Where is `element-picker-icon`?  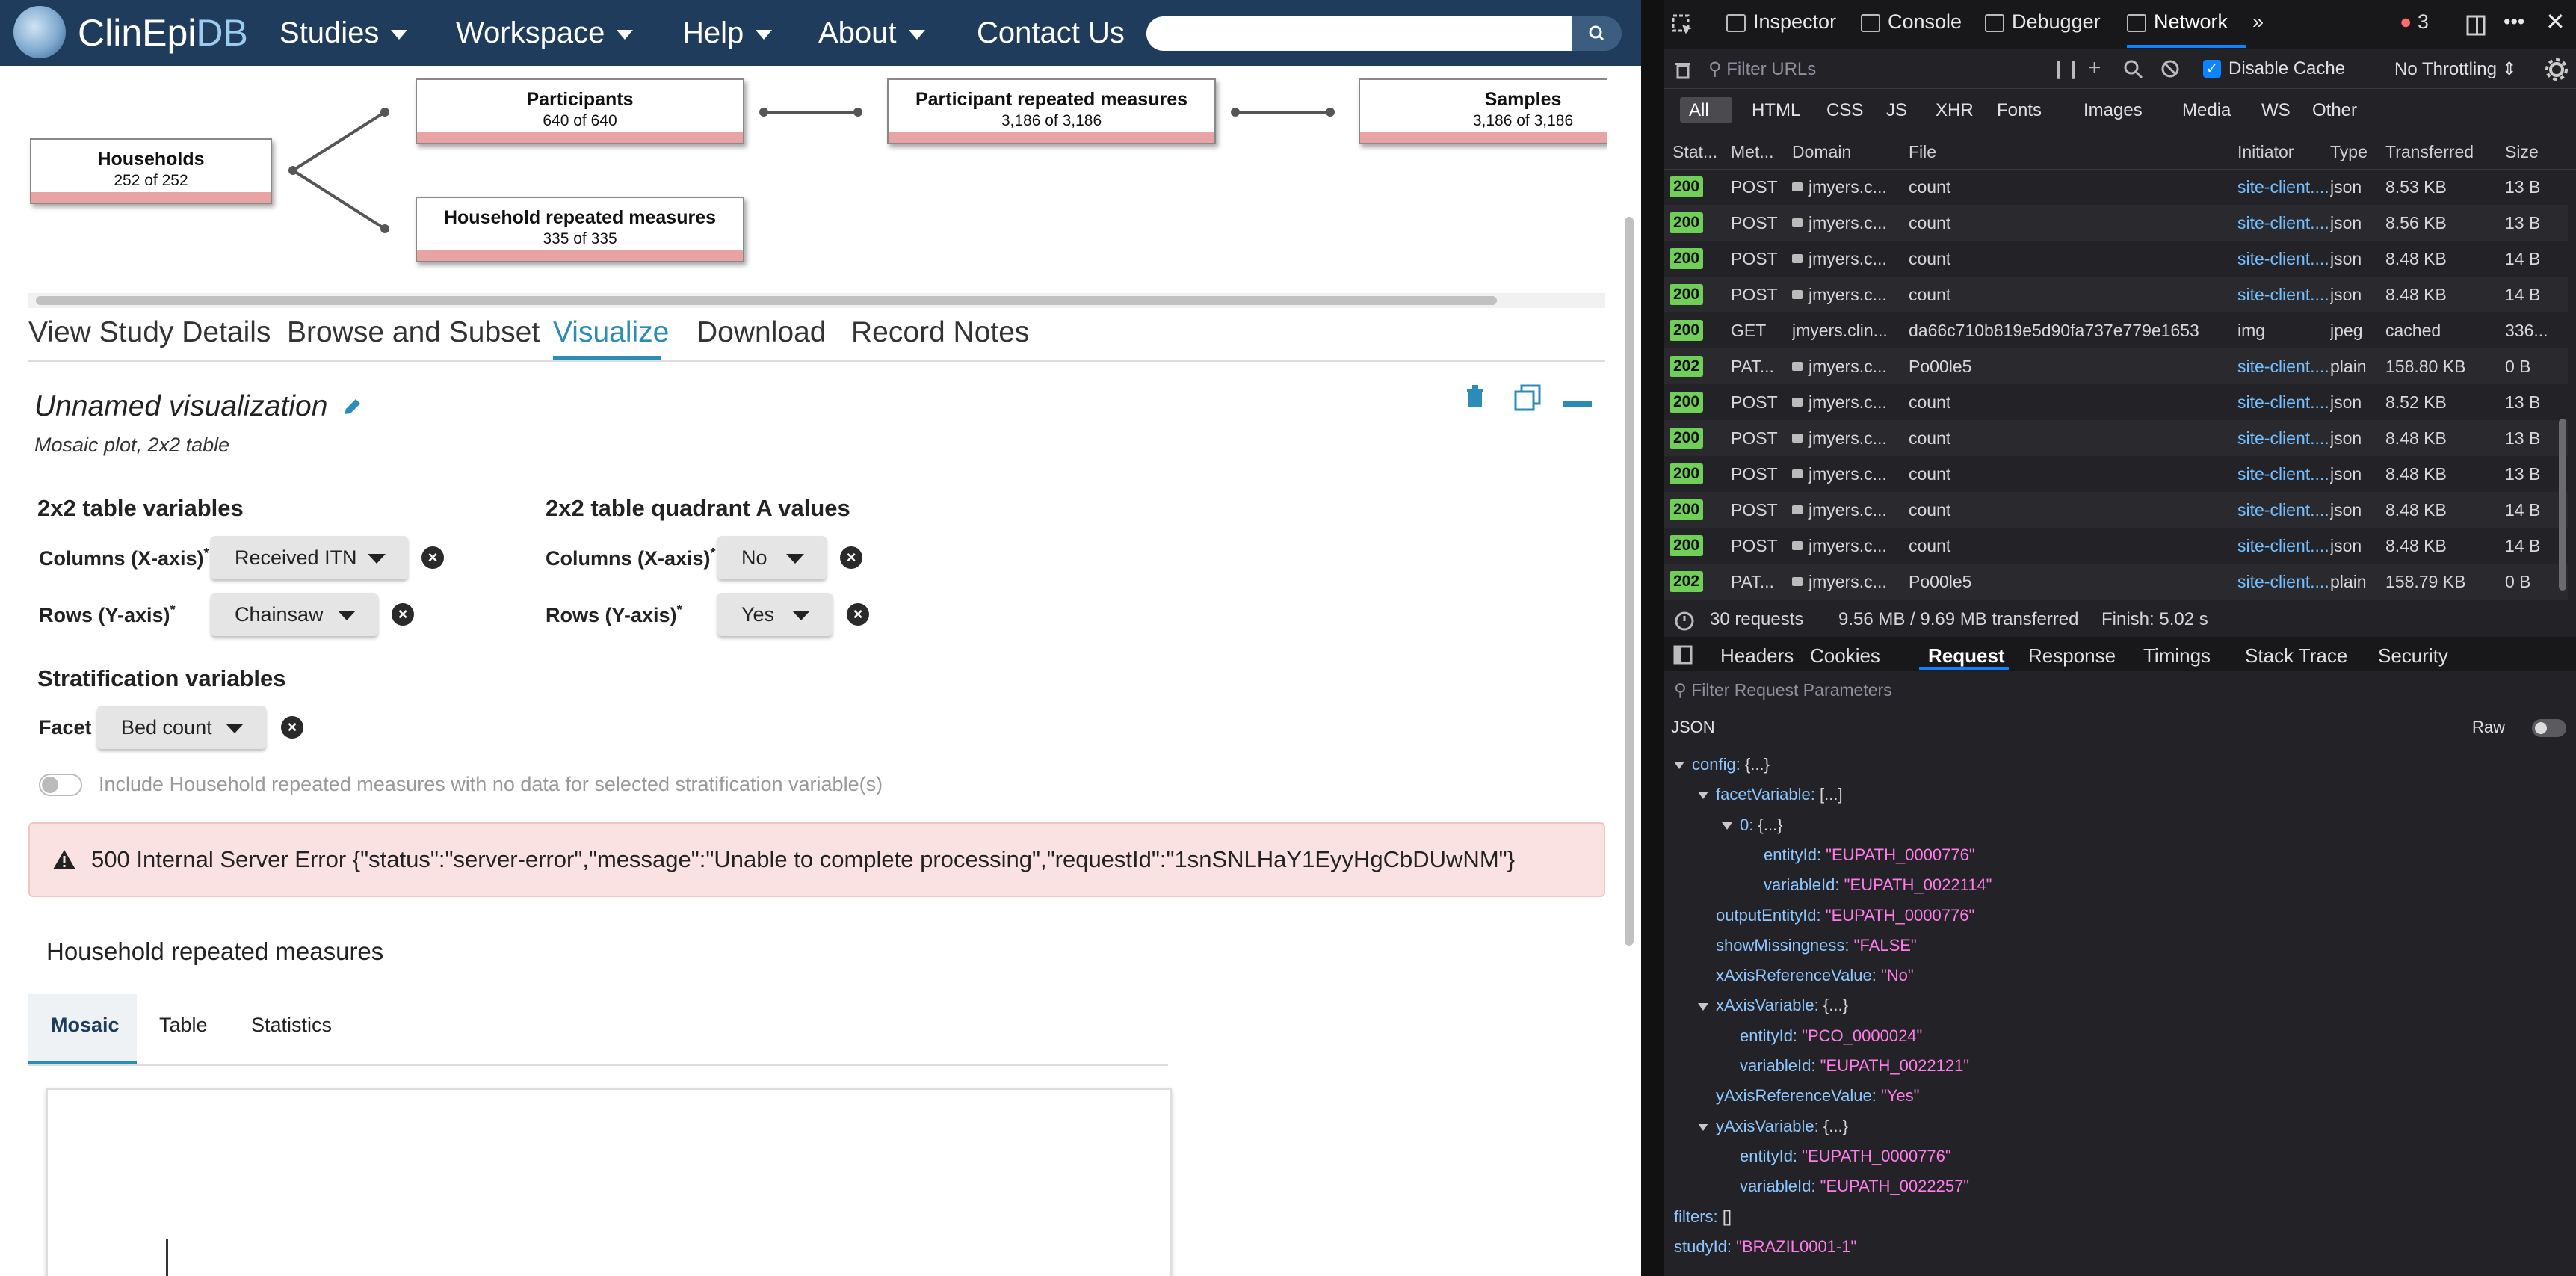 element-picker-icon is located at coordinates (1683, 25).